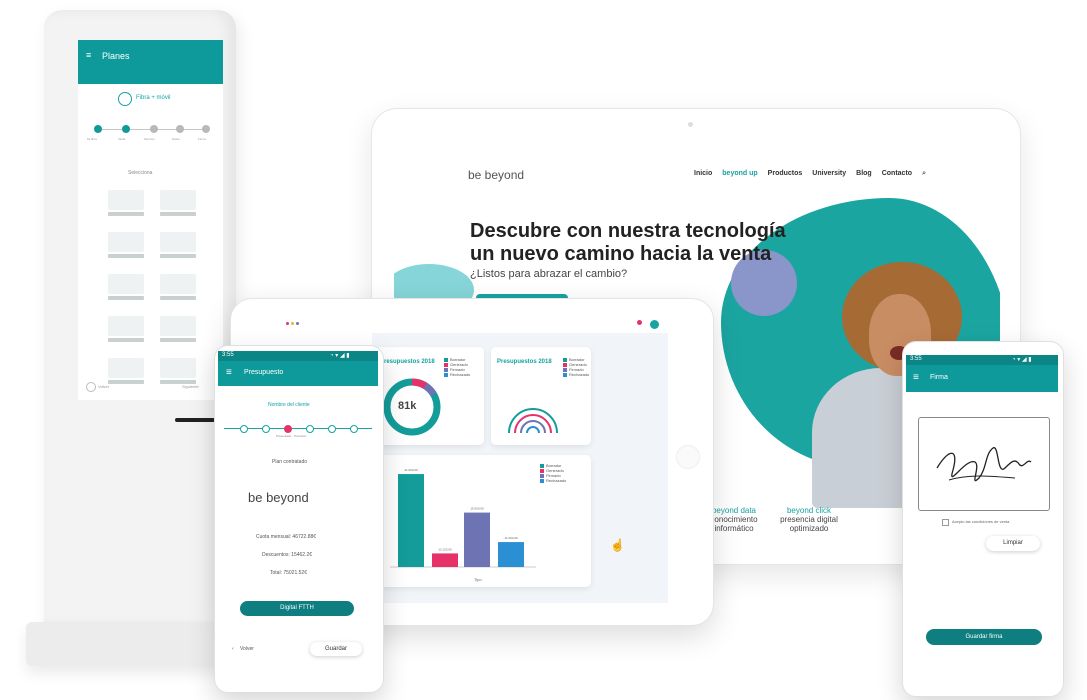 The height and width of the screenshot is (700, 1087). Describe the element at coordinates (945, 522) in the screenshot. I see `accept-checkbox` at that location.